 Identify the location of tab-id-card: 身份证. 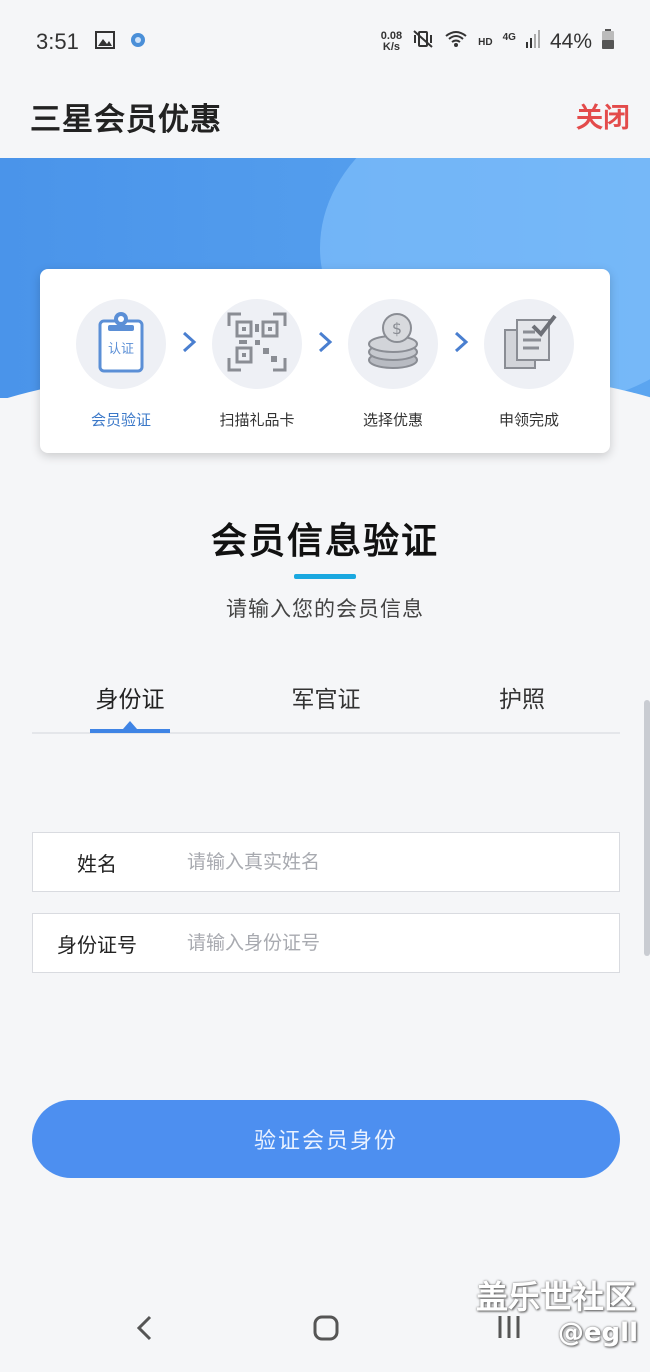
(130, 697).